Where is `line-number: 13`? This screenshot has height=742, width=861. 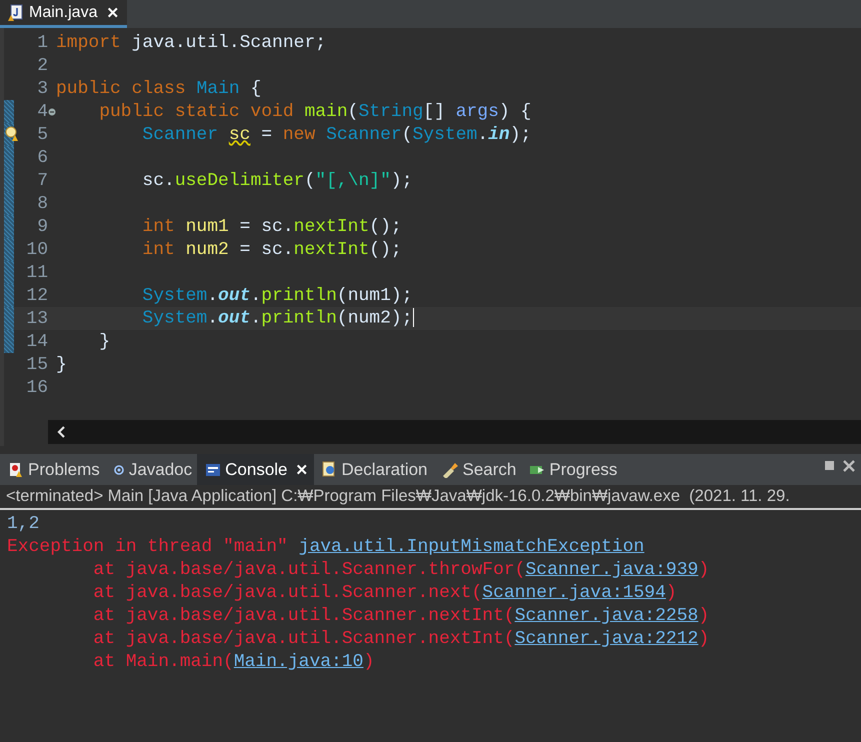 line-number: 13 is located at coordinates (36, 318).